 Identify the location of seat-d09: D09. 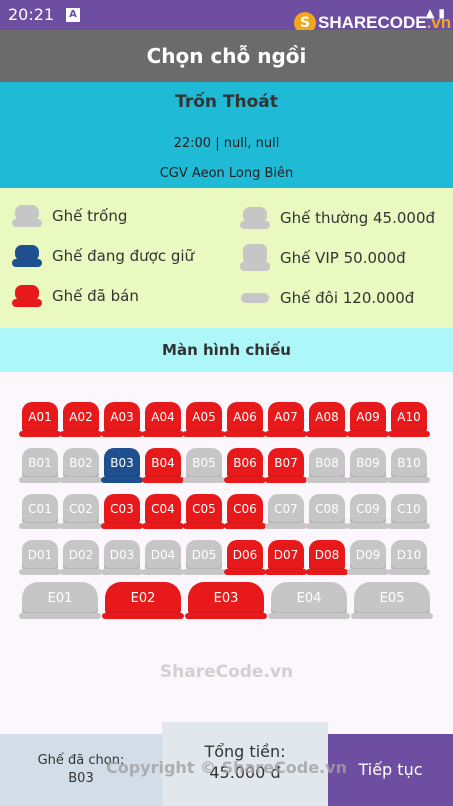
(368, 557).